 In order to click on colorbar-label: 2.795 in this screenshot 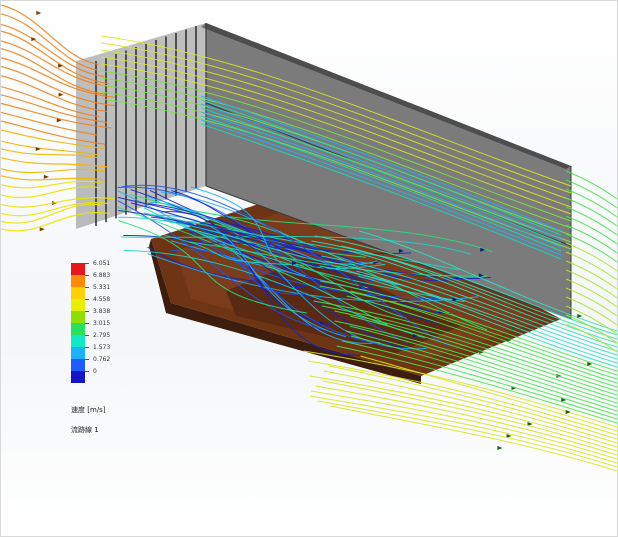, I will do `click(102, 335)`.